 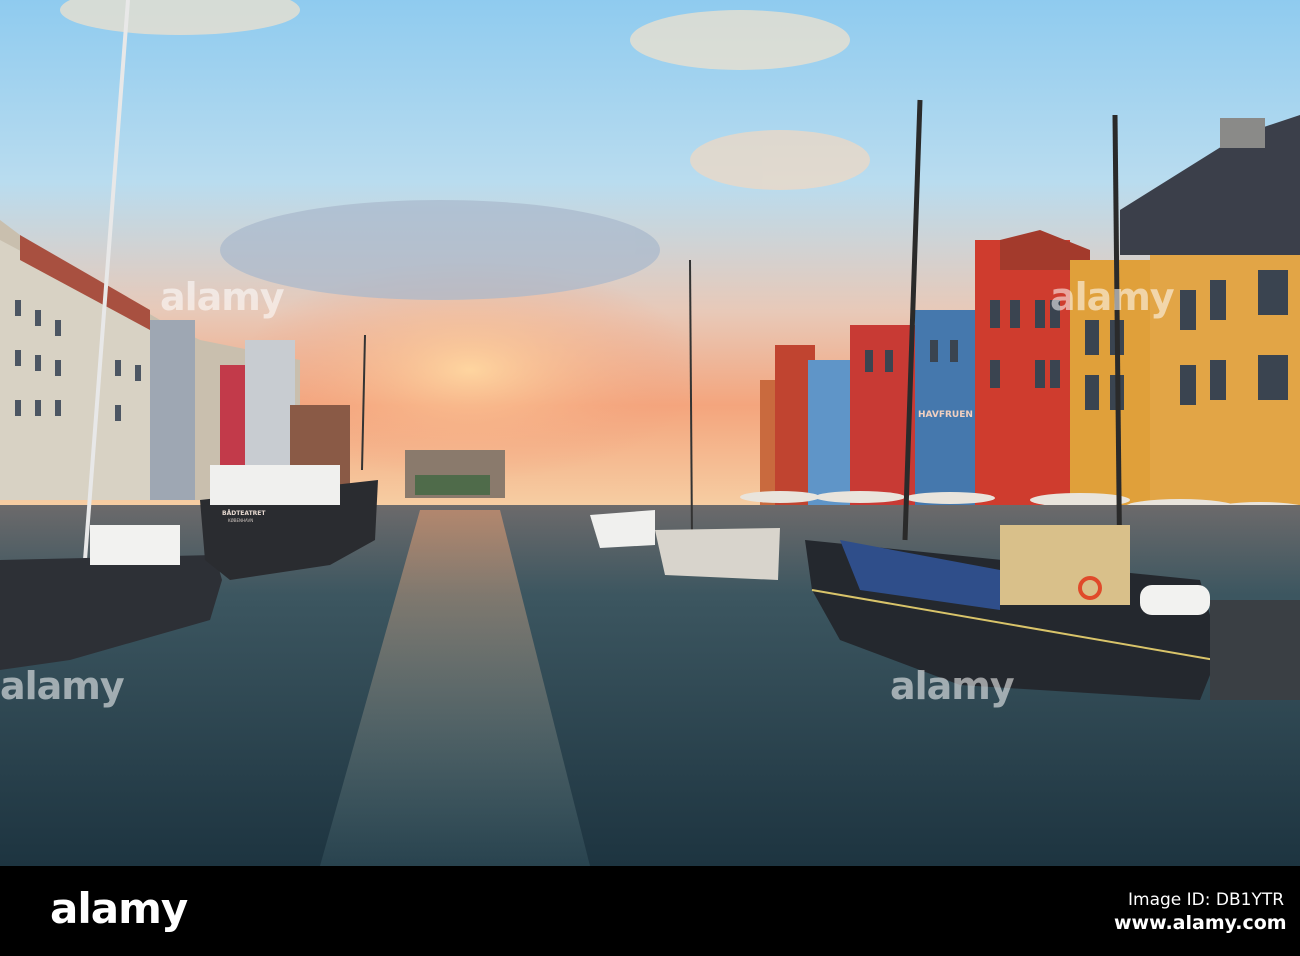 What do you see at coordinates (1200, 923) in the screenshot?
I see `site-url: www.alamy.com` at bounding box center [1200, 923].